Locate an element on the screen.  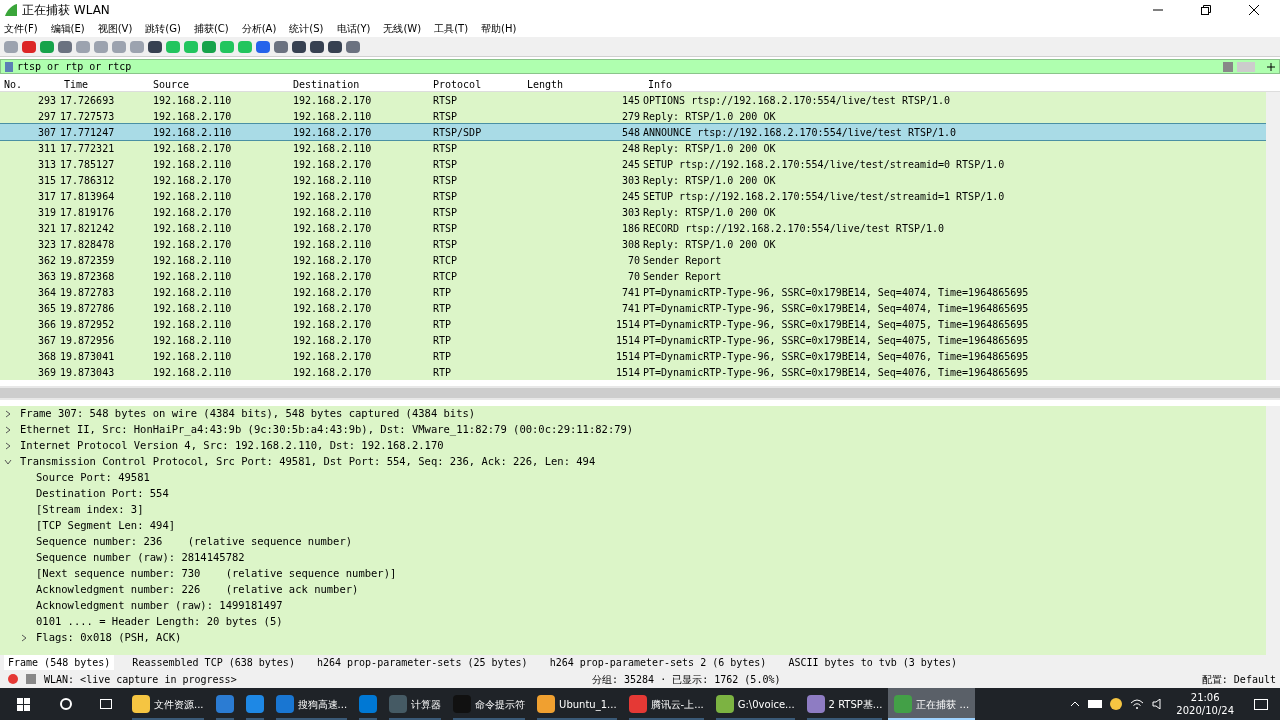
packet-row: 313 17.785127 192.168.2.110 192.168.2.170 RTSP 245 SETUP rtsp://192.168.2.170:554/live/test/streamid=0 RTSP/1.0 is located at coordinates (633, 164).